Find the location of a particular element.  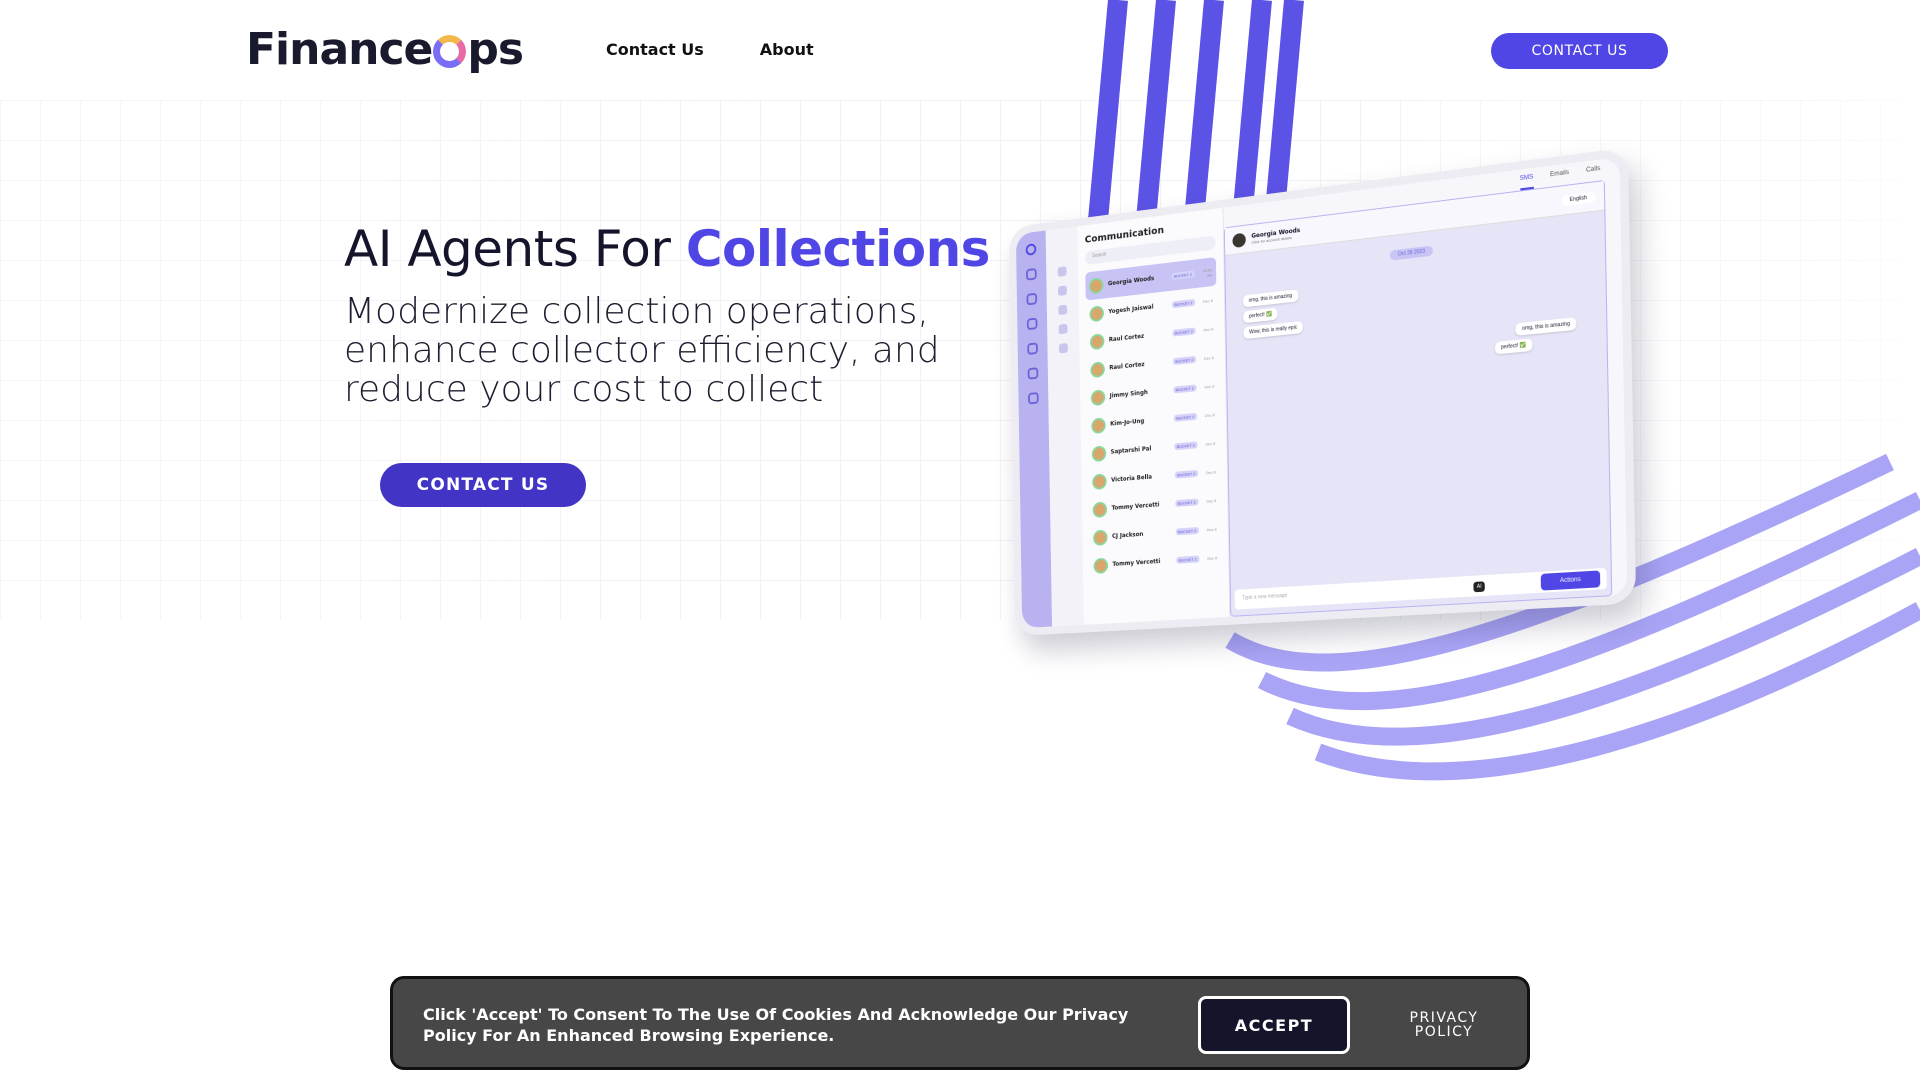

rail-users-icon is located at coordinates (1032, 299).